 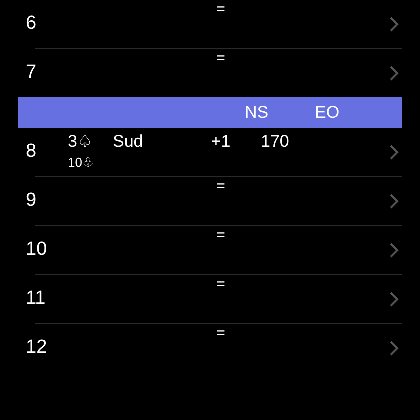 I want to click on board-row: 8 3♤ 10♧ Sud +1 170, so click(x=210, y=152).